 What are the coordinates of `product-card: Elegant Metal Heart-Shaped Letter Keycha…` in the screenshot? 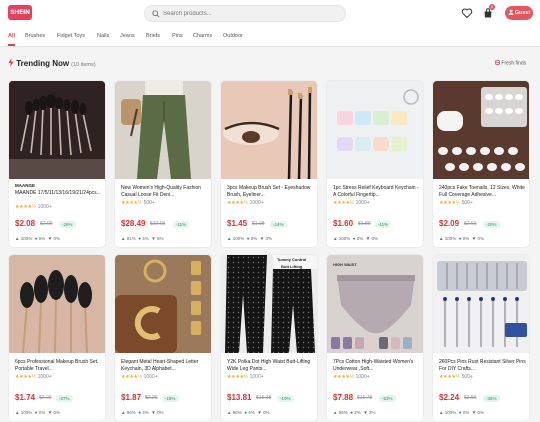 It's located at (163, 338).